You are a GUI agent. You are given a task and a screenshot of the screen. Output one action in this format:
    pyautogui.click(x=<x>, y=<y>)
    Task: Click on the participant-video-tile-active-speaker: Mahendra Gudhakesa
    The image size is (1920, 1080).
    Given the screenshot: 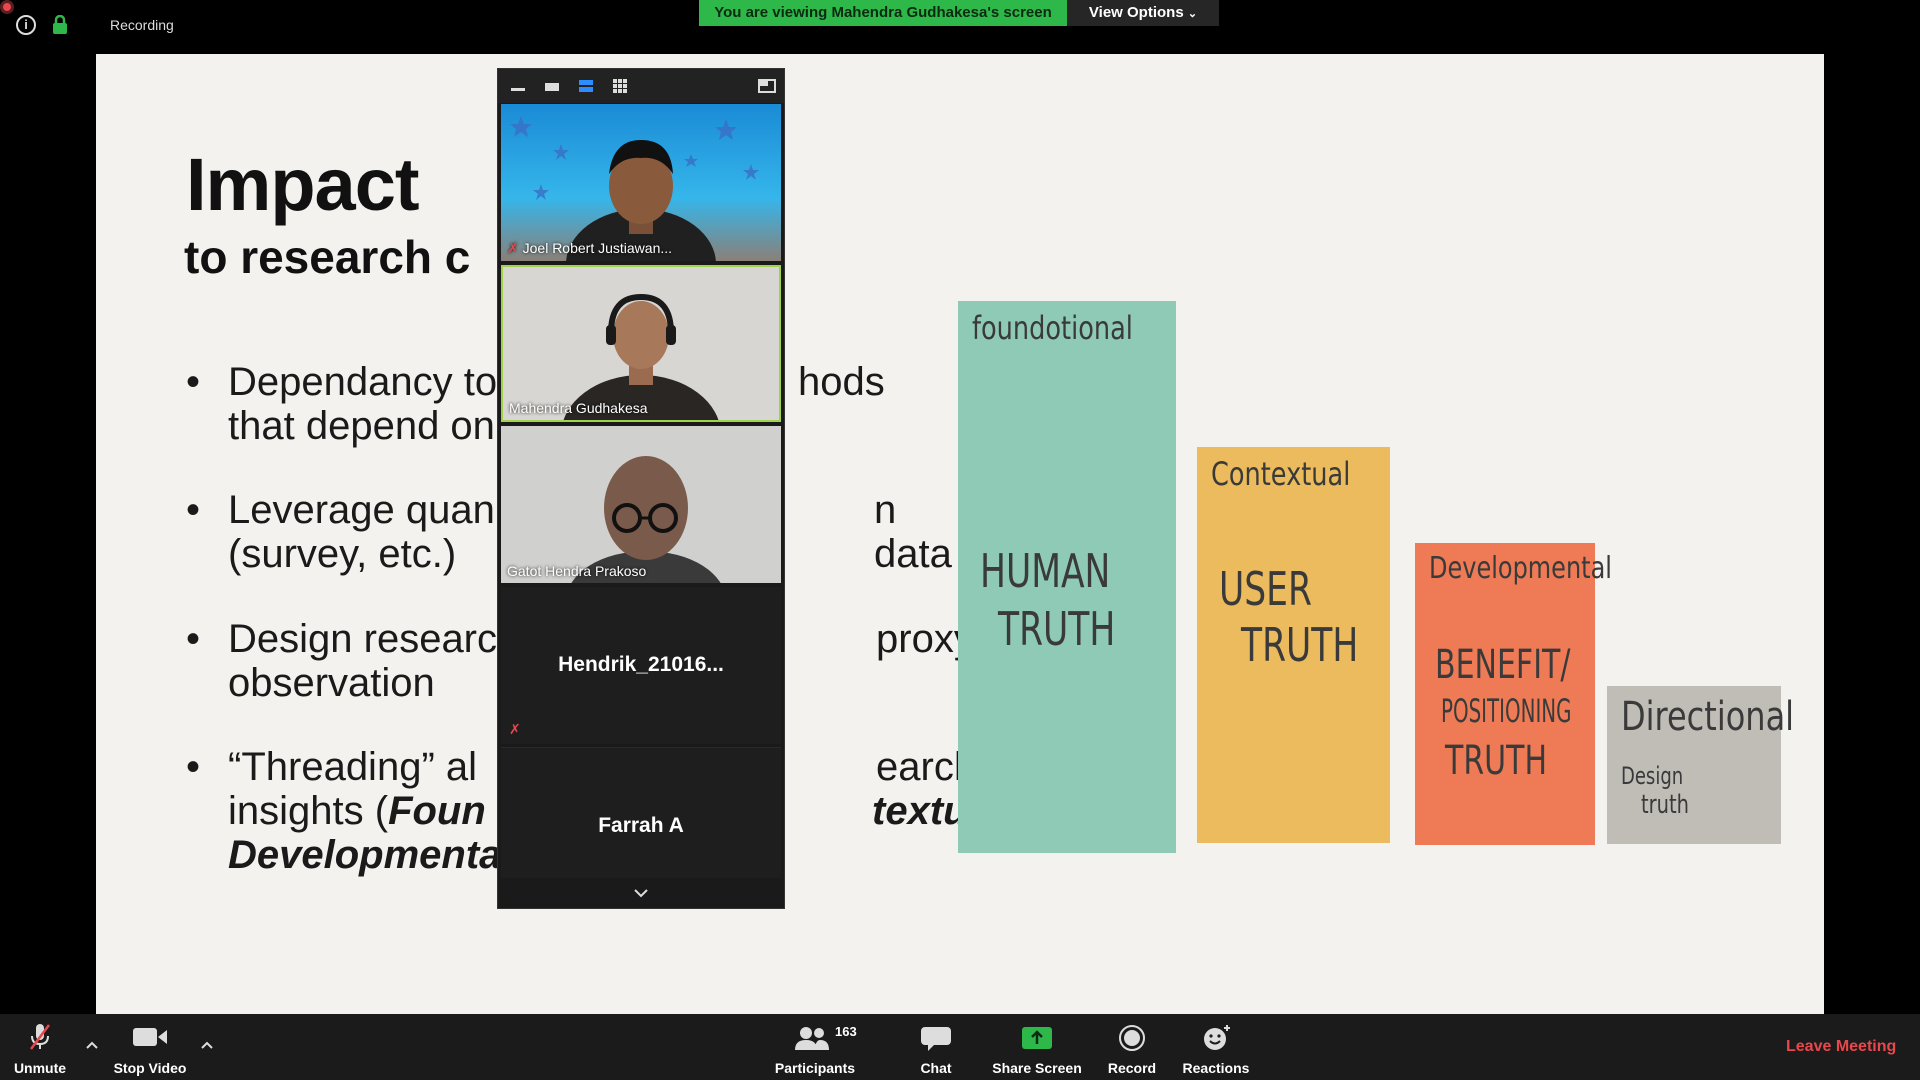 What is the action you would take?
    pyautogui.click(x=641, y=343)
    